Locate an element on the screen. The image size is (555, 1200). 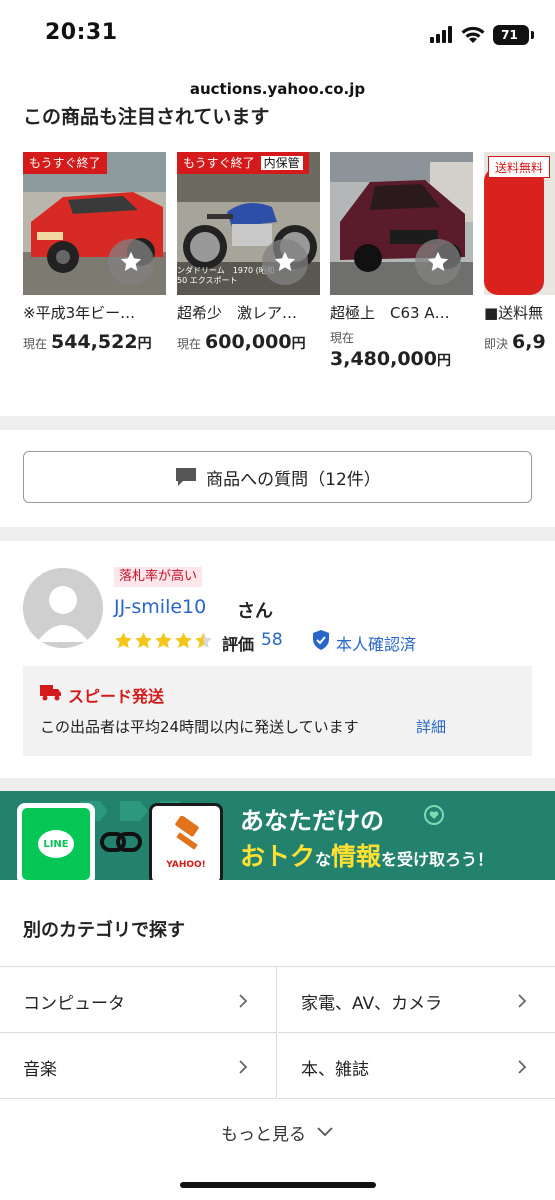
category-grid: コンピュータ 家電、AV、カメラ 音楽 本、雑誌 is located at coordinates (277, 1032).